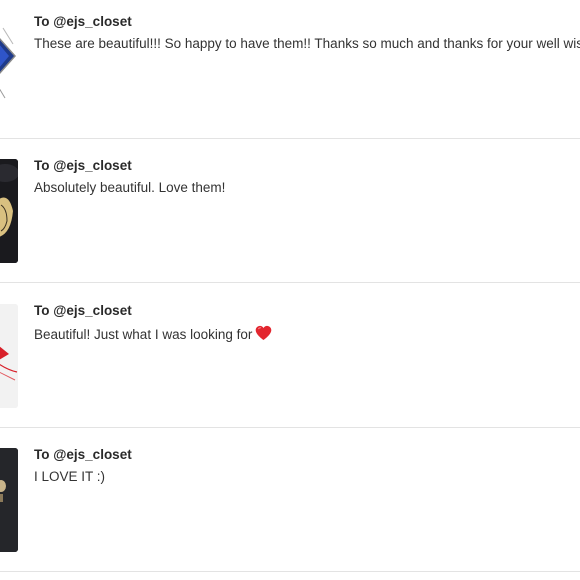 The height and width of the screenshot is (580, 580). What do you see at coordinates (143, 334) in the screenshot?
I see `review-text-content: Beautiful! Just what I was looking for` at bounding box center [143, 334].